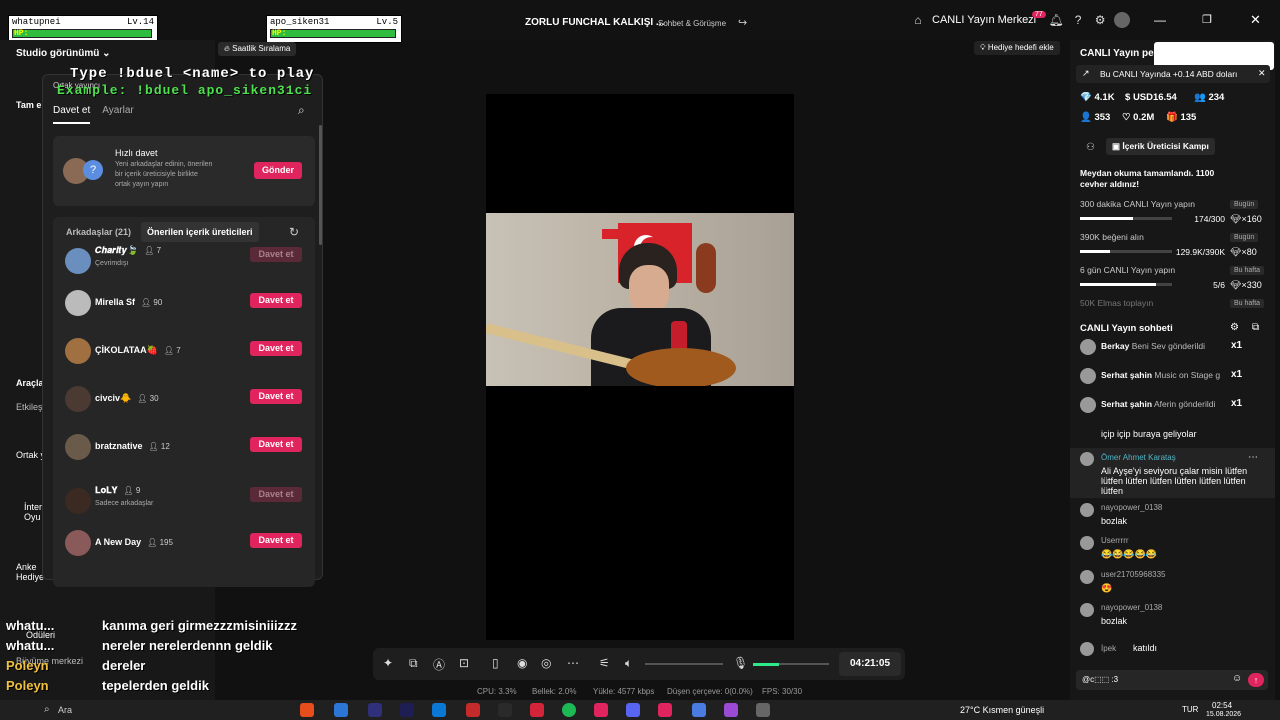 The image size is (1280, 720). I want to click on emoji-icon: ☺, so click(1237, 678).